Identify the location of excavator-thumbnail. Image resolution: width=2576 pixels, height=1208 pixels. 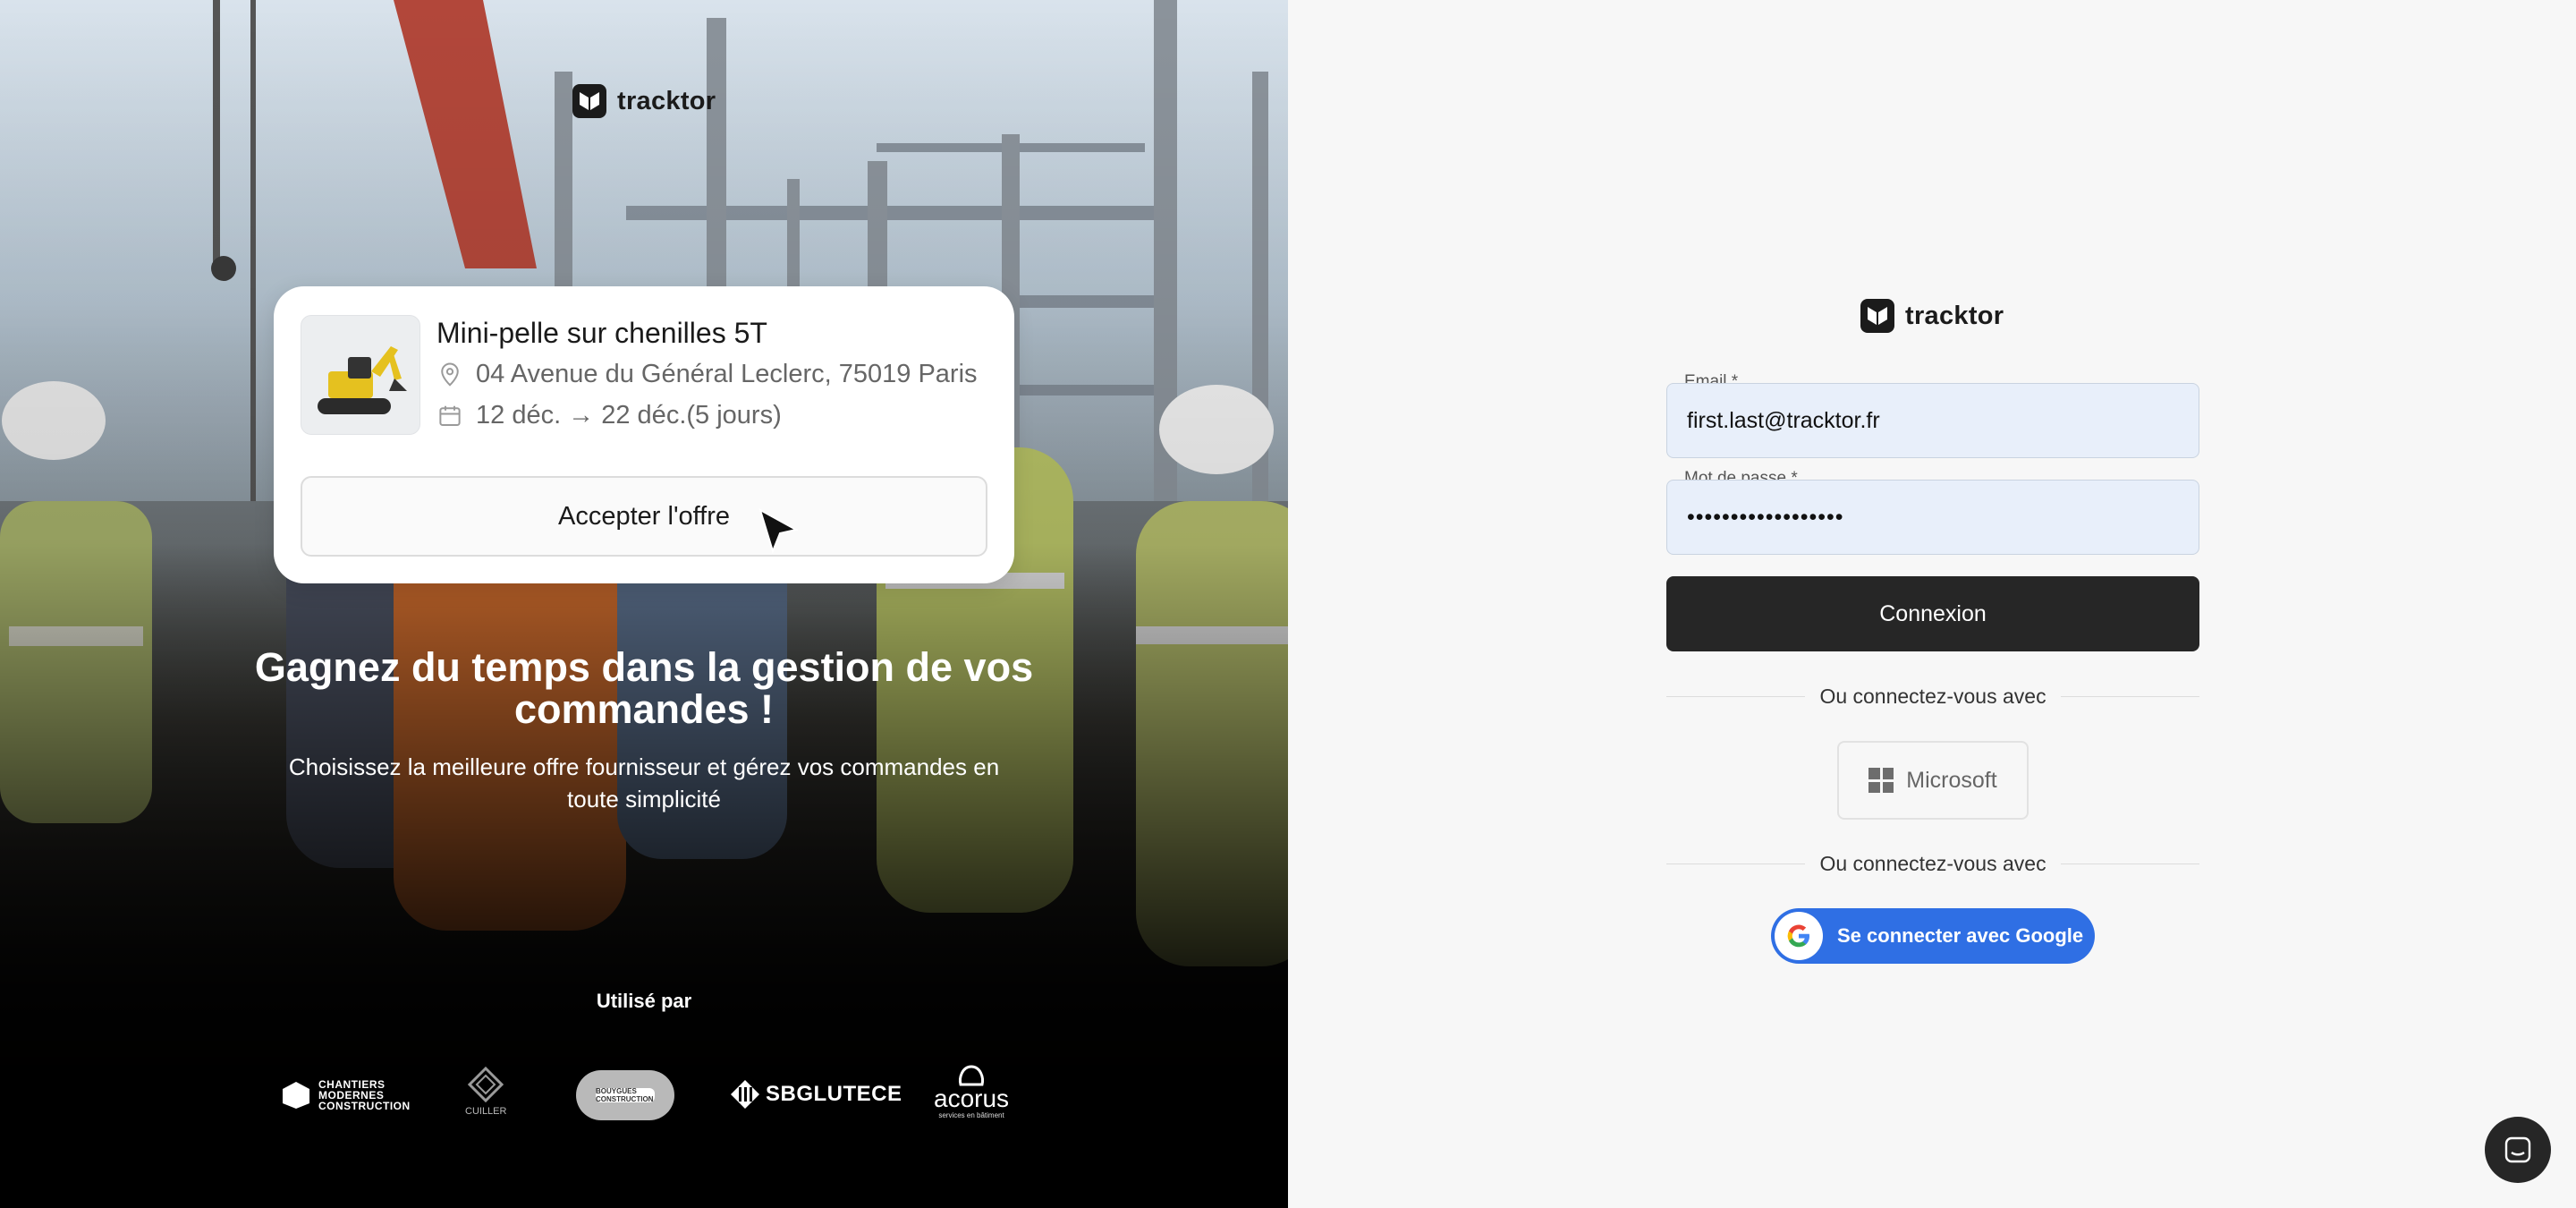
(360, 375).